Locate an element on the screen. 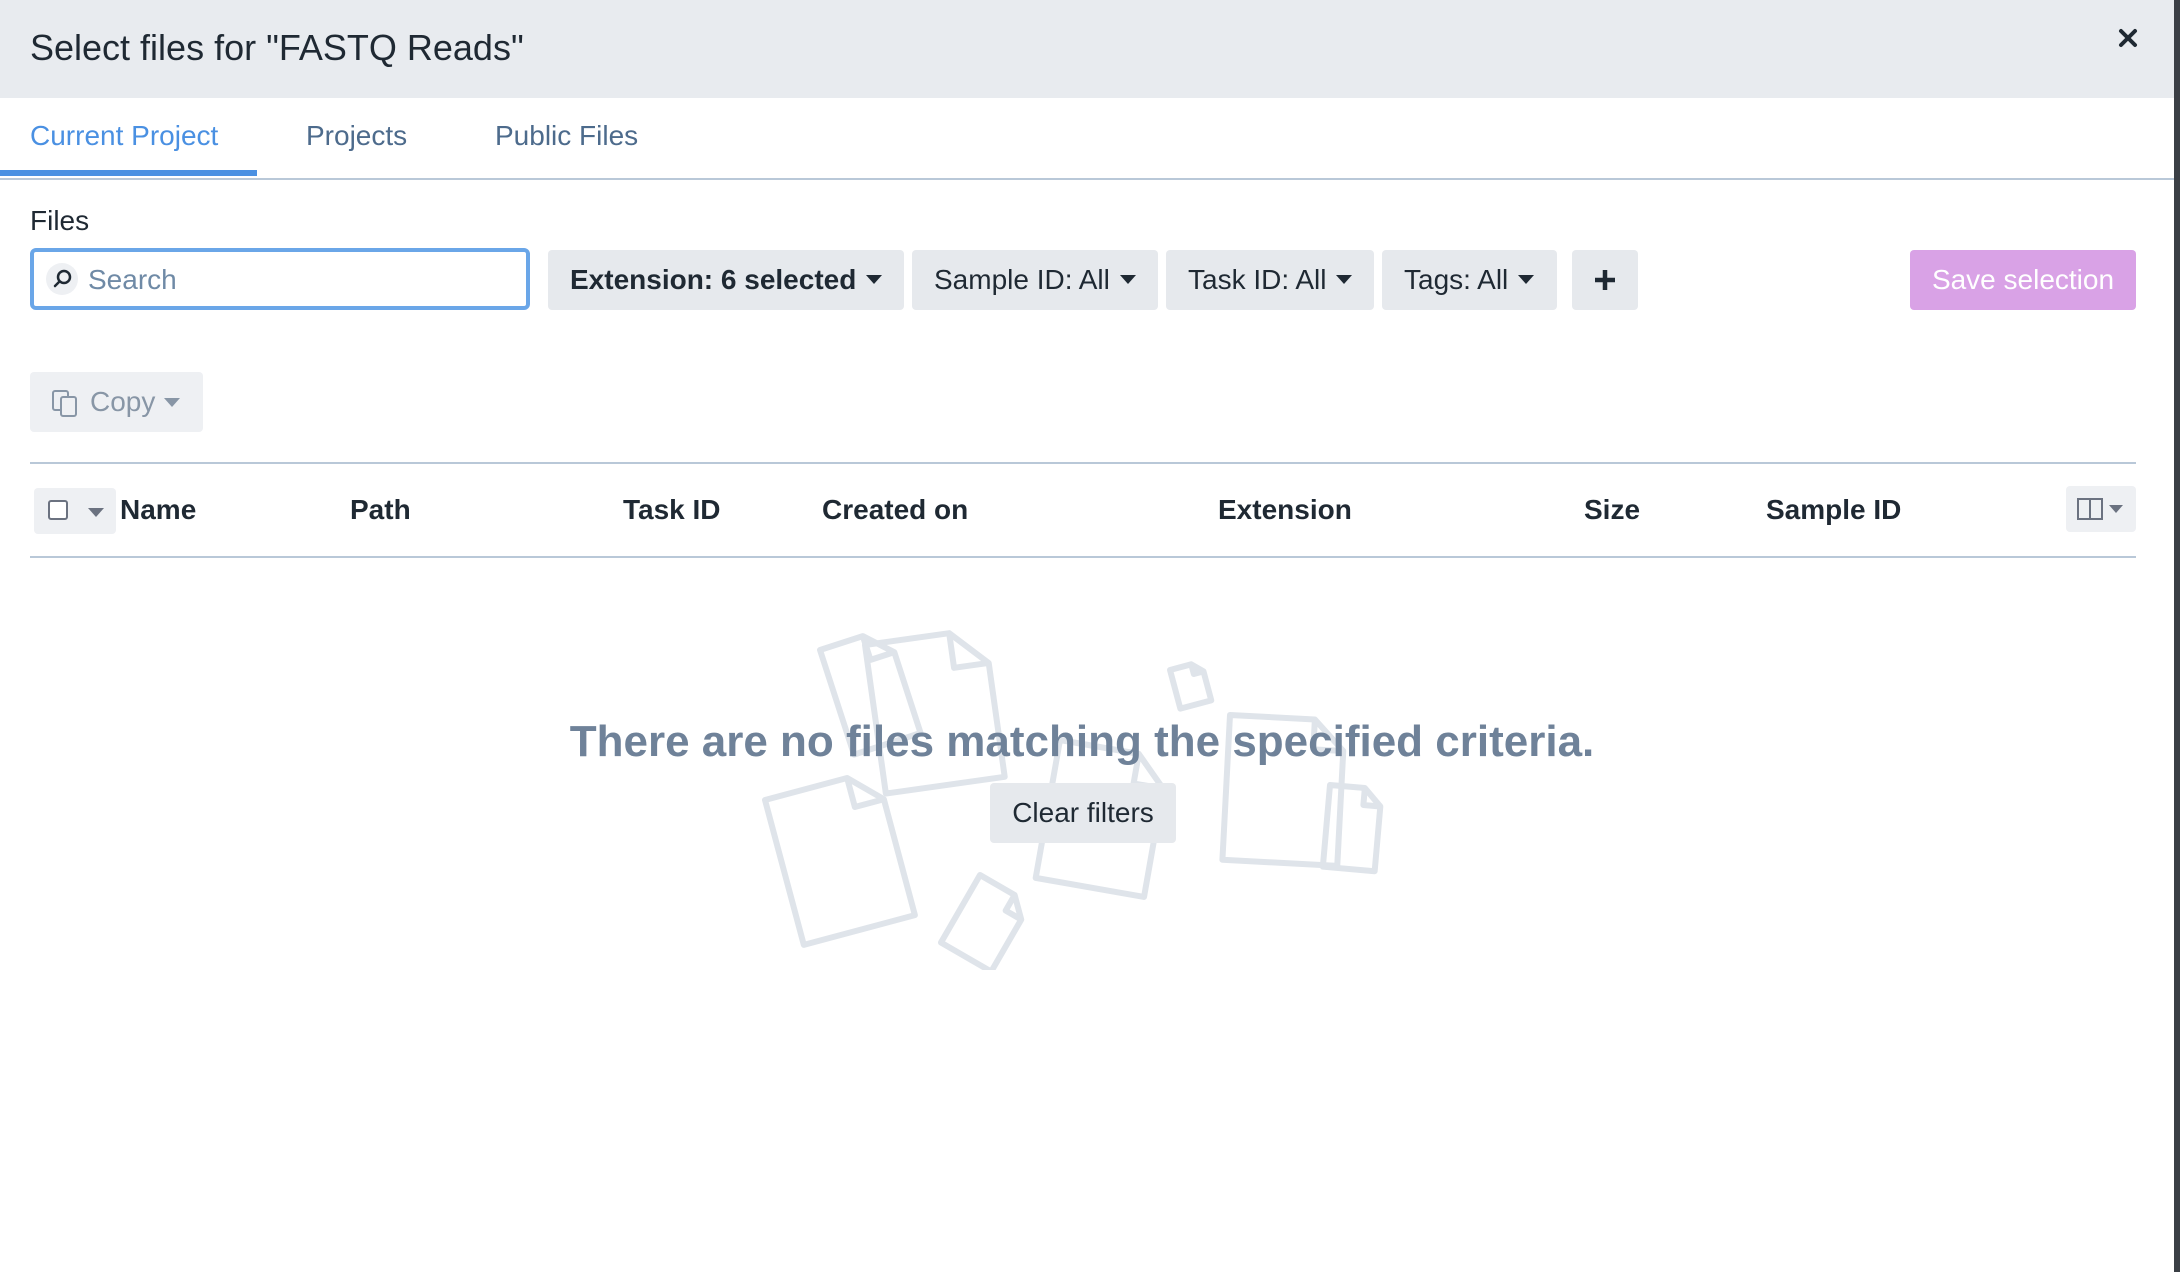 The width and height of the screenshot is (2180, 1272). task-id-filter-label: Task ID: All is located at coordinates (1257, 279).